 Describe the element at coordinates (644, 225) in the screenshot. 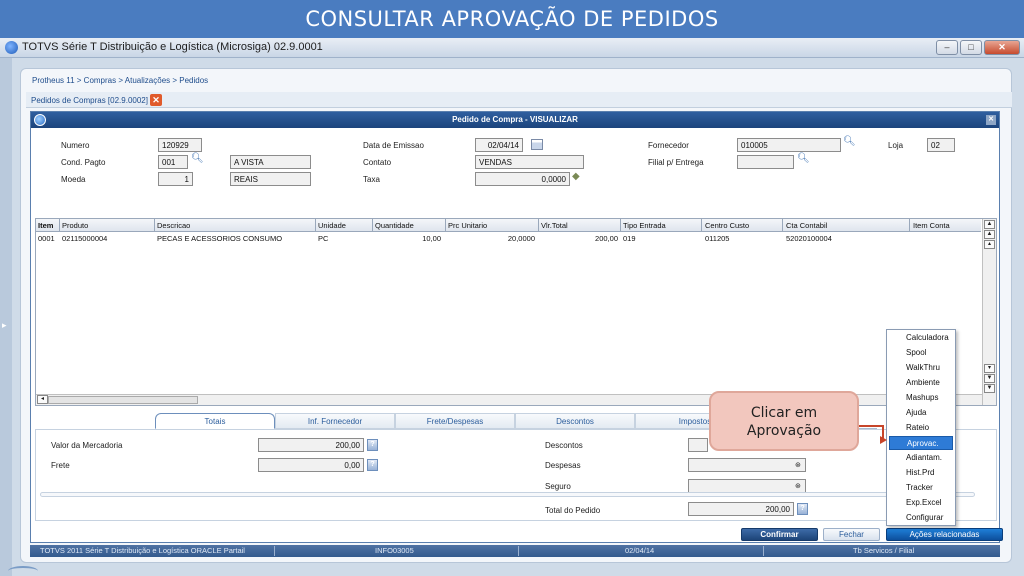

I see `column-header: Tipo Entrada` at that location.